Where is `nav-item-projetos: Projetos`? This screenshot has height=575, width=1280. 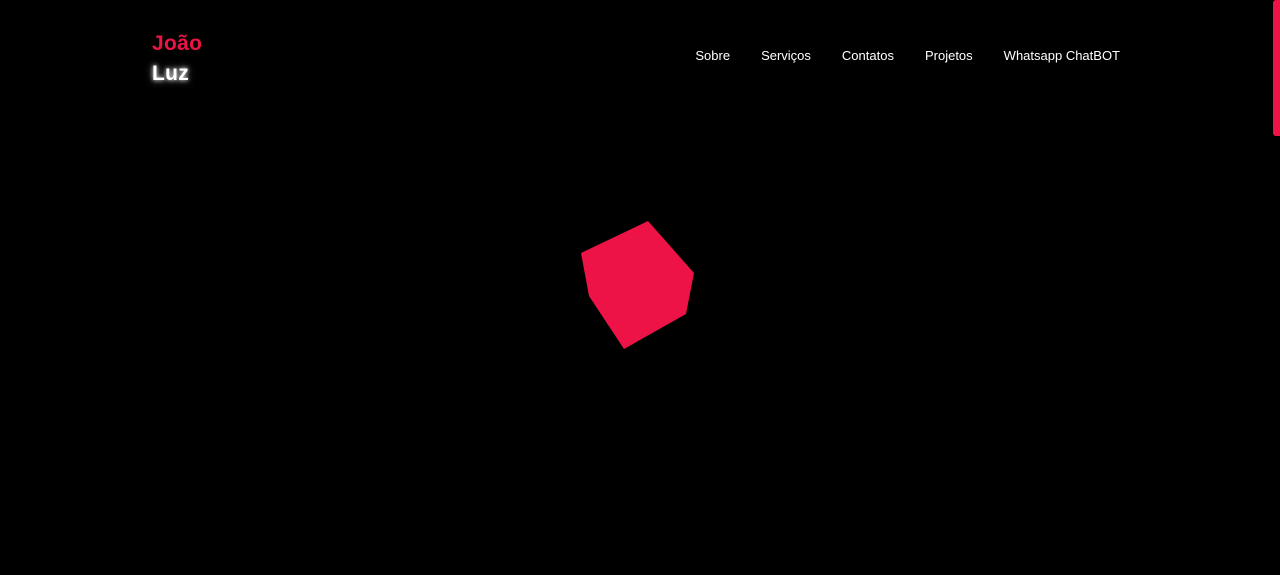 nav-item-projetos: Projetos is located at coordinates (949, 56).